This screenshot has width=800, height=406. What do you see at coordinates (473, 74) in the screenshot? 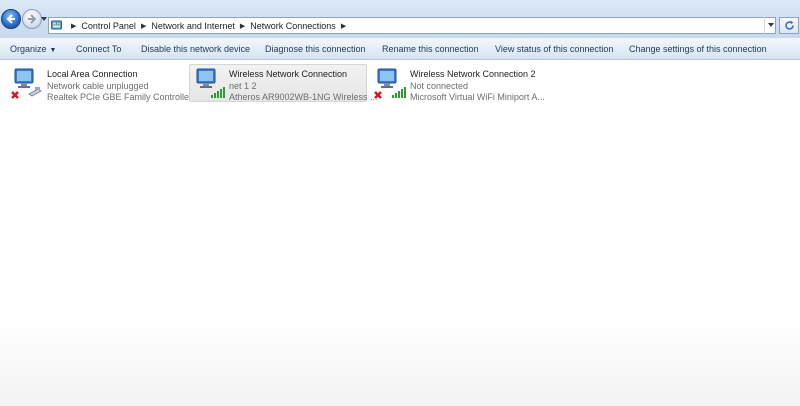
I see `connection-name: Wireless Network Connection 2` at bounding box center [473, 74].